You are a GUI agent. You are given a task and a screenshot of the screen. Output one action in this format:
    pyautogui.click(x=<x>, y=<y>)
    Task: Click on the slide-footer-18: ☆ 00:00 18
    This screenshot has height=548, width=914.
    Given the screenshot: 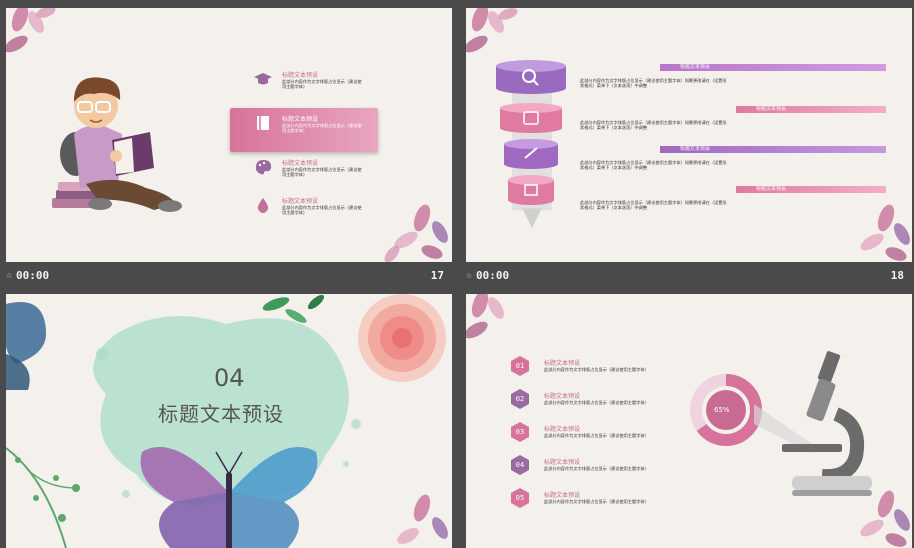 What is the action you would take?
    pyautogui.click(x=689, y=275)
    